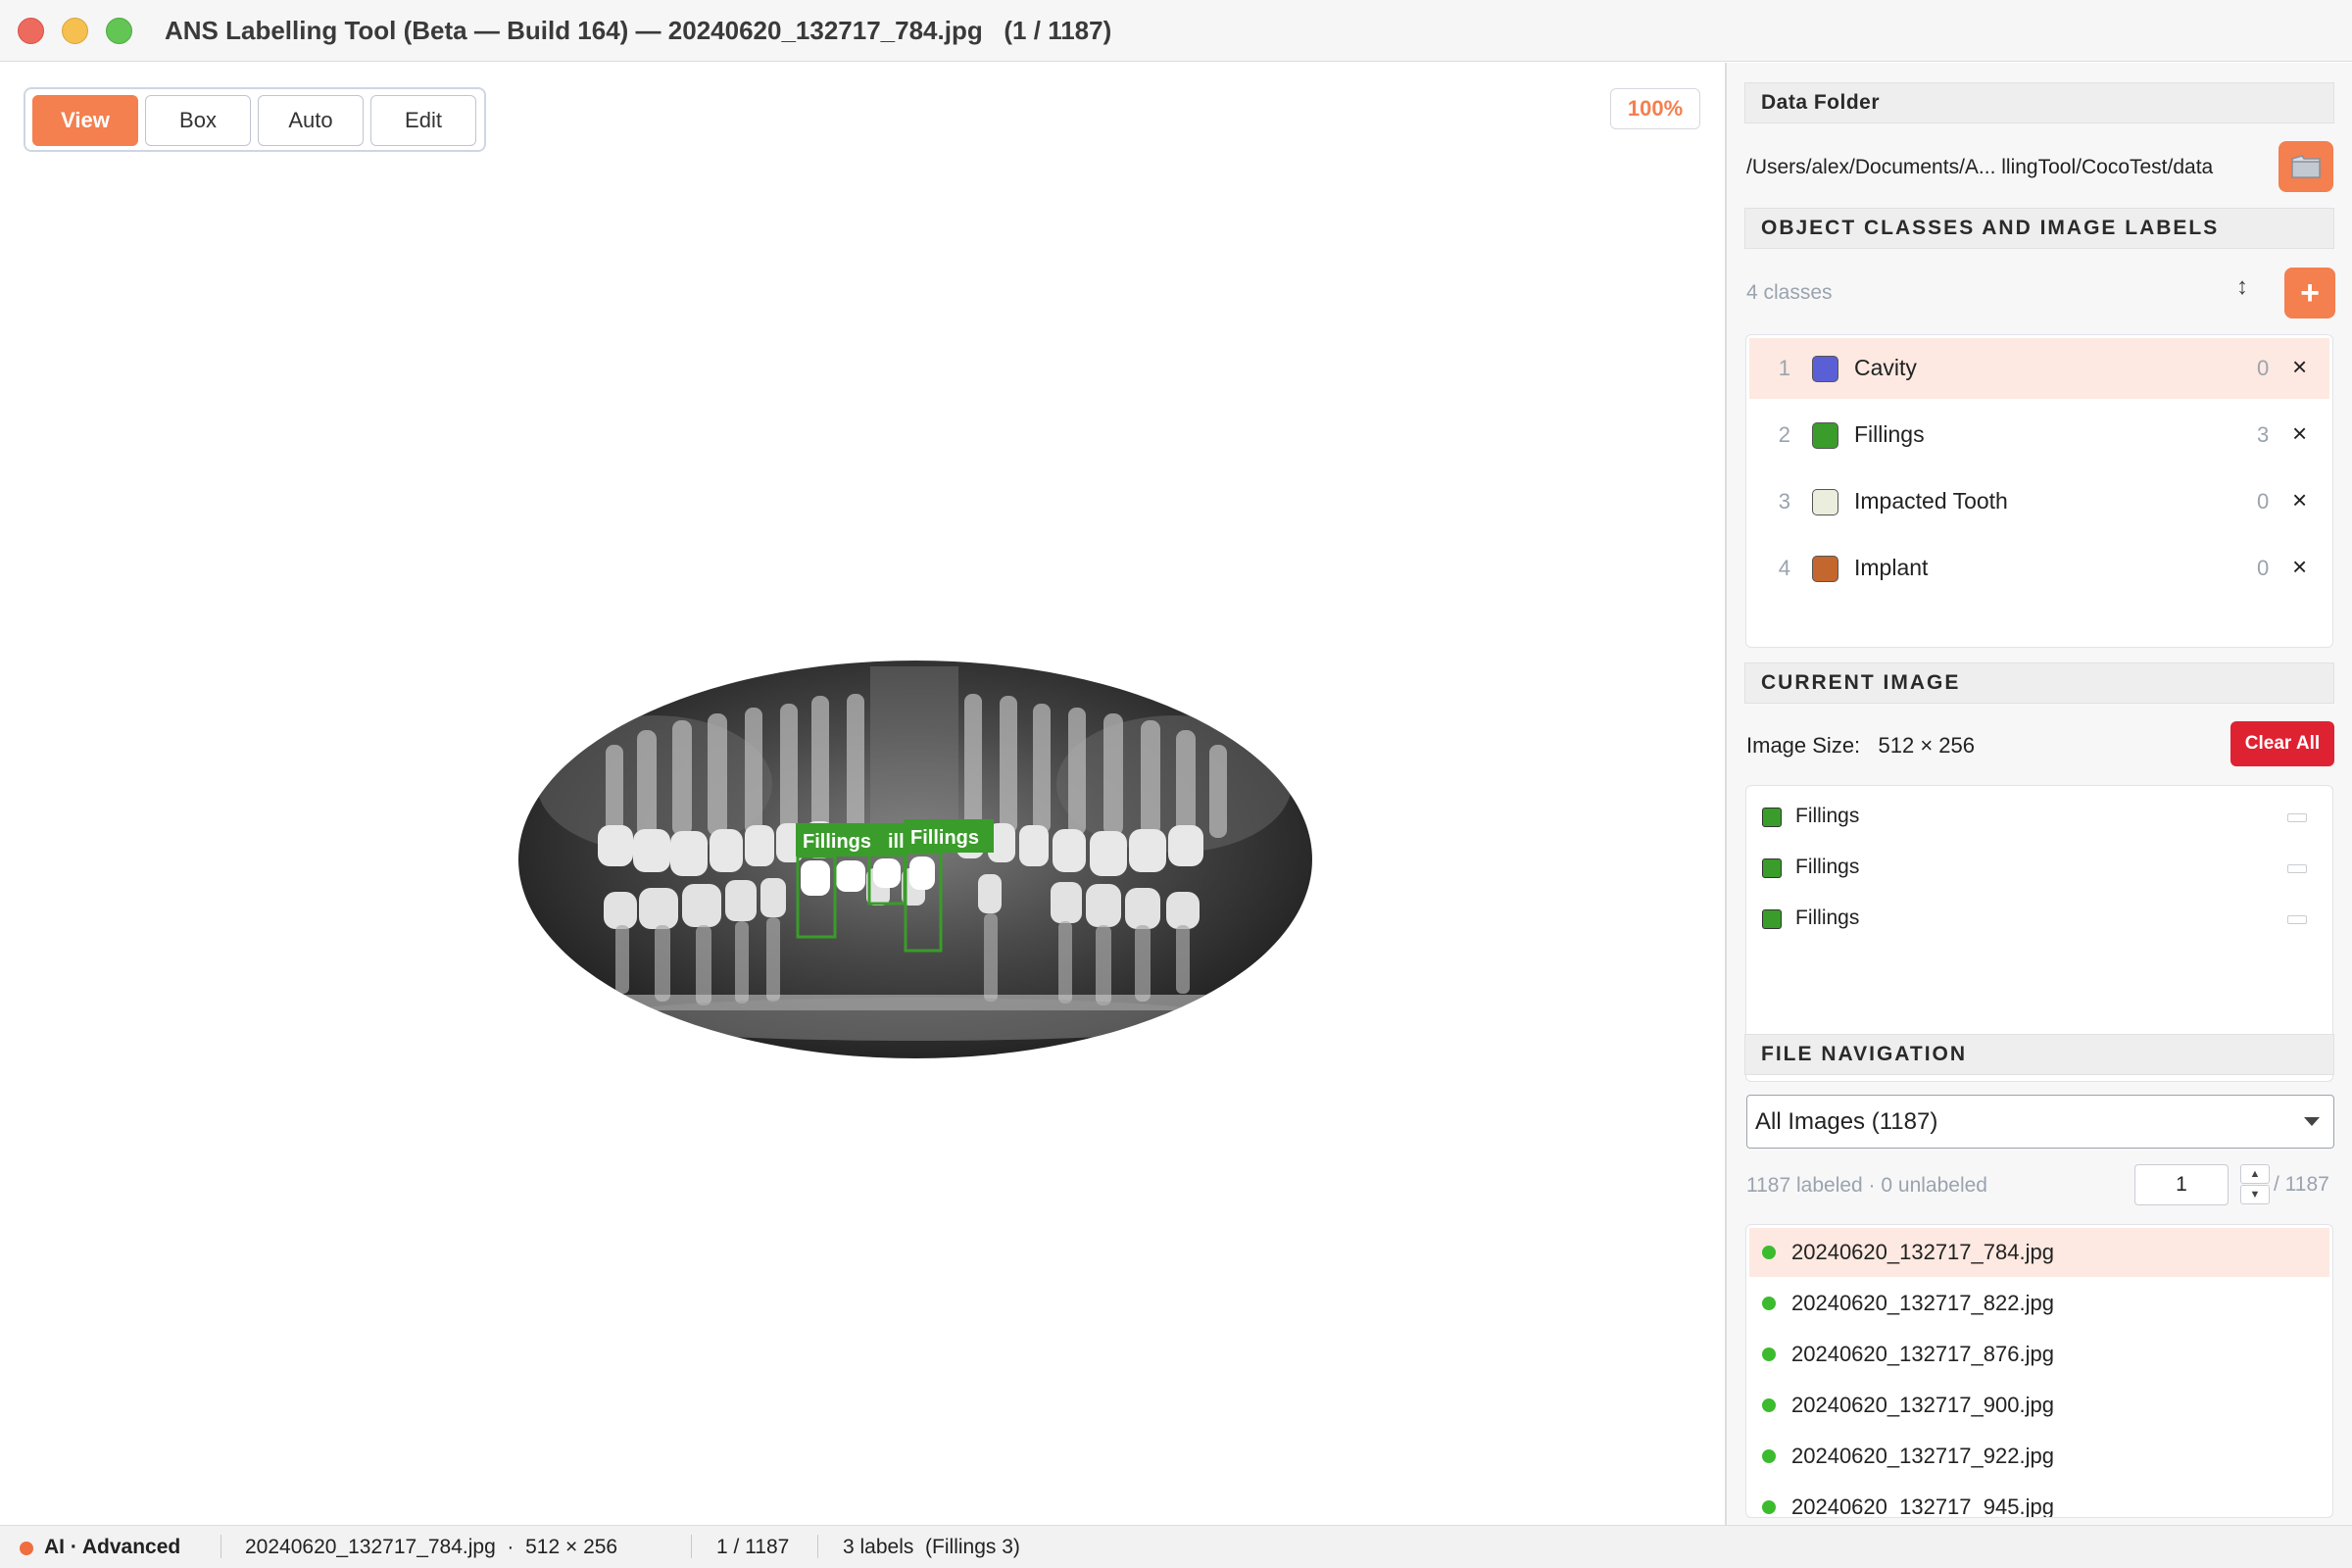  Describe the element at coordinates (2309, 293) in the screenshot. I see `add-class-button: +` at that location.